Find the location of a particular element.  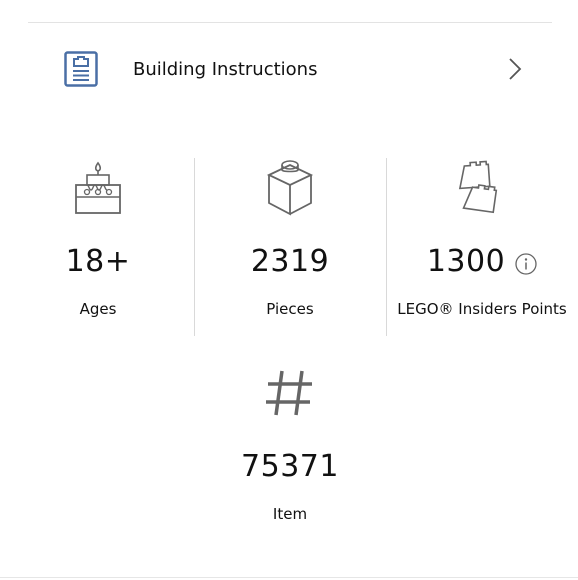

item-value: 75371 is located at coordinates (290, 466).